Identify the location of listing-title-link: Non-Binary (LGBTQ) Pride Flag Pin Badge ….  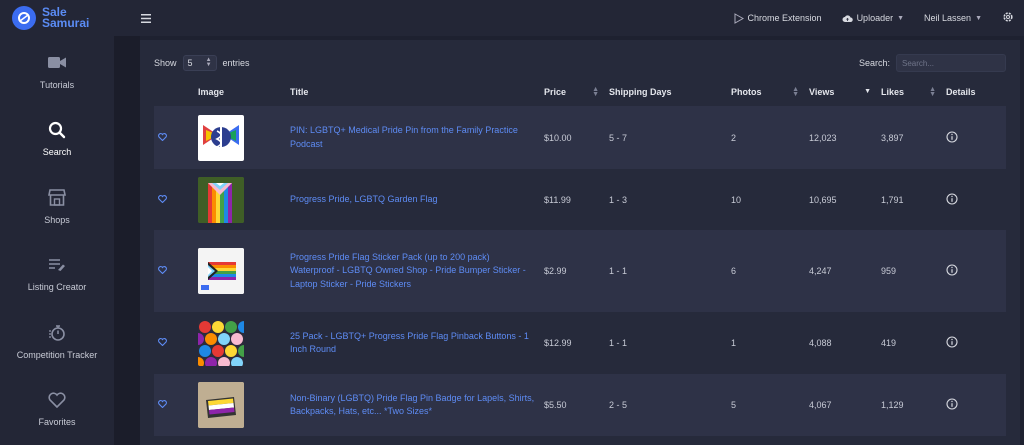
(412, 405).